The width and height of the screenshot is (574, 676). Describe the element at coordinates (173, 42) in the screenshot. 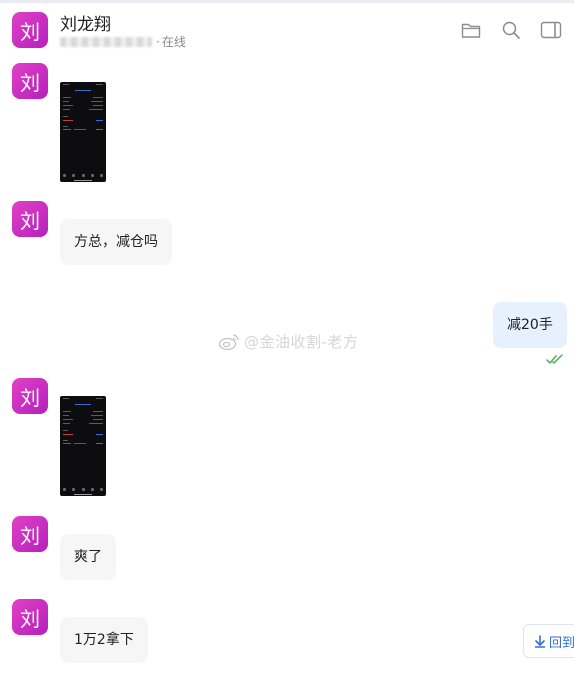

I see `online-status: 在线` at that location.